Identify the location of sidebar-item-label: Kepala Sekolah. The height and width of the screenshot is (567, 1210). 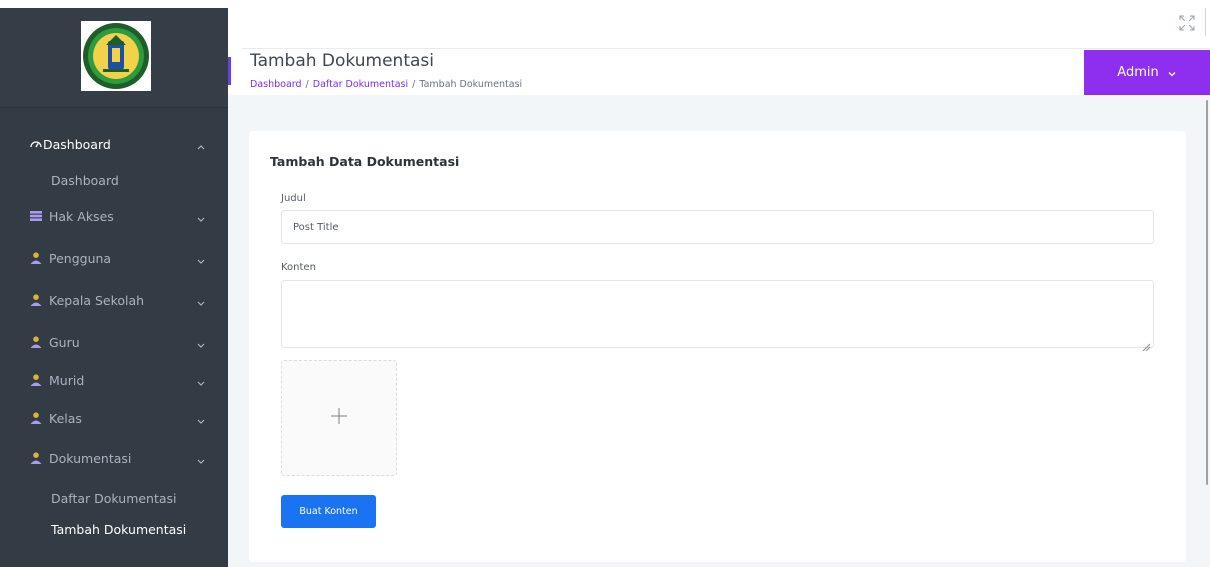
(97, 300).